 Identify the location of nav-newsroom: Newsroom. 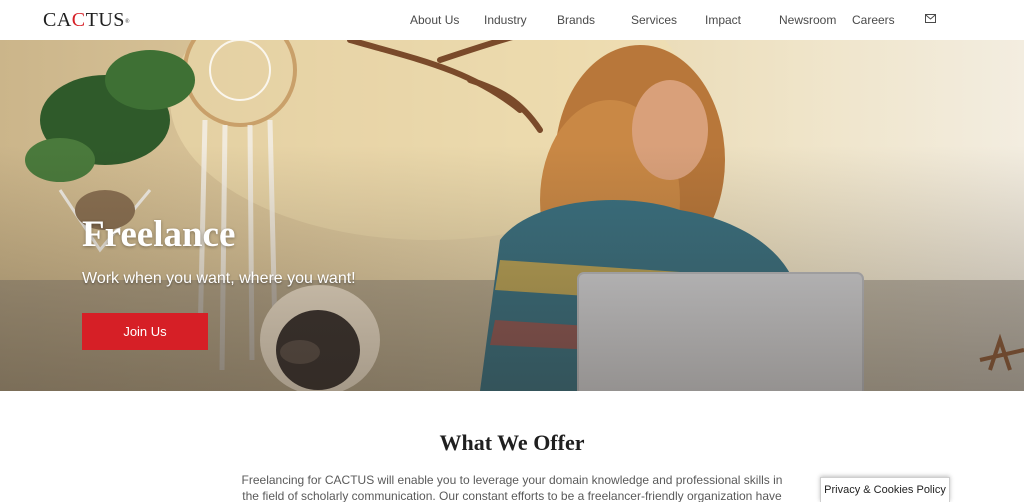
(807, 20).